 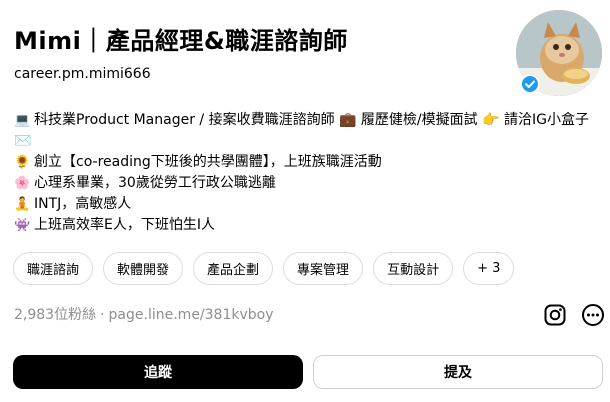 What do you see at coordinates (530, 84) in the screenshot?
I see `verified-badge-icon` at bounding box center [530, 84].